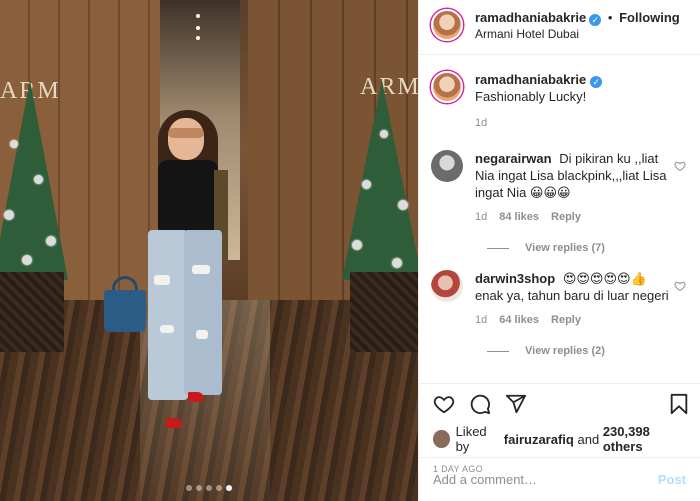  I want to click on blue-handbag, so click(125, 311).